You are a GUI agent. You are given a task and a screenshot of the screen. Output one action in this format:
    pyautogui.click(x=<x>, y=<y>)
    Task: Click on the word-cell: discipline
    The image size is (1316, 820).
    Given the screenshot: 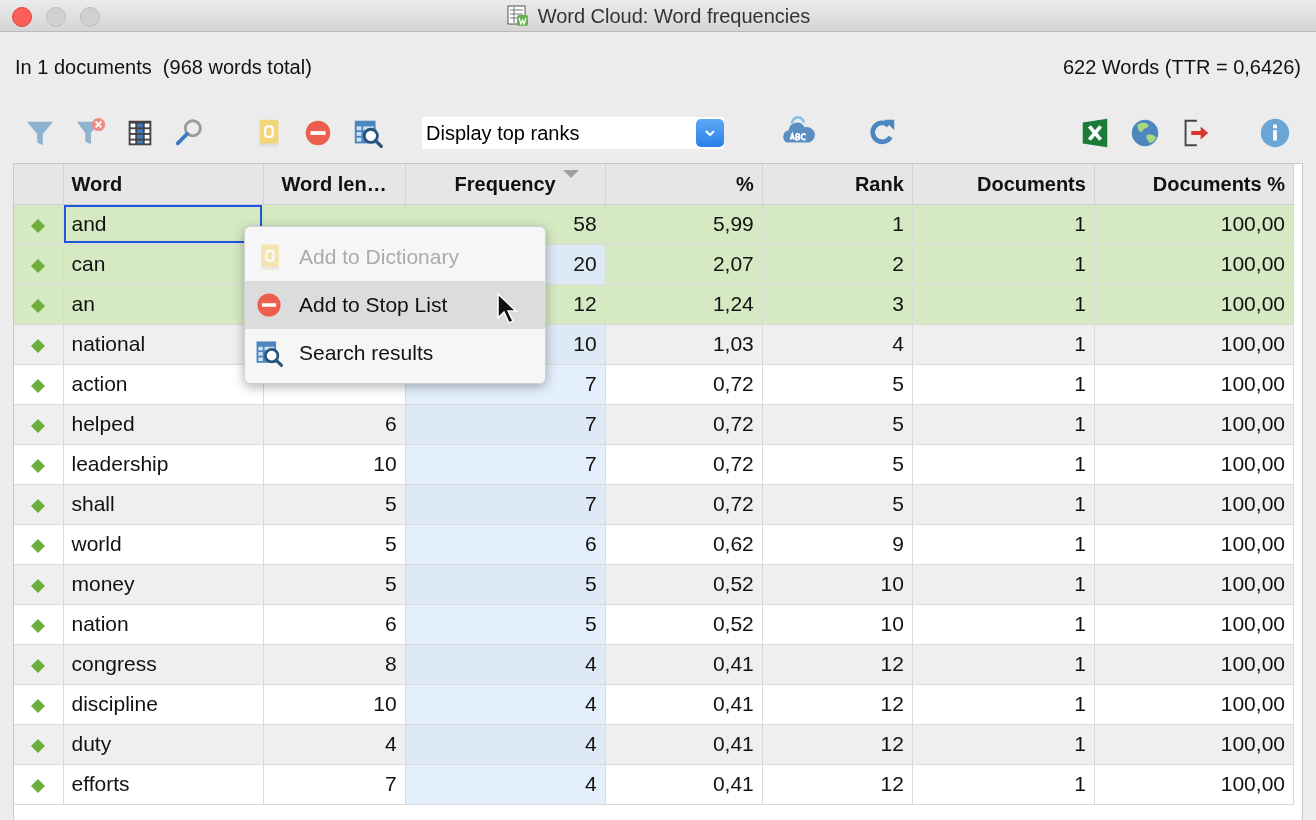 What is the action you would take?
    pyautogui.click(x=163, y=704)
    